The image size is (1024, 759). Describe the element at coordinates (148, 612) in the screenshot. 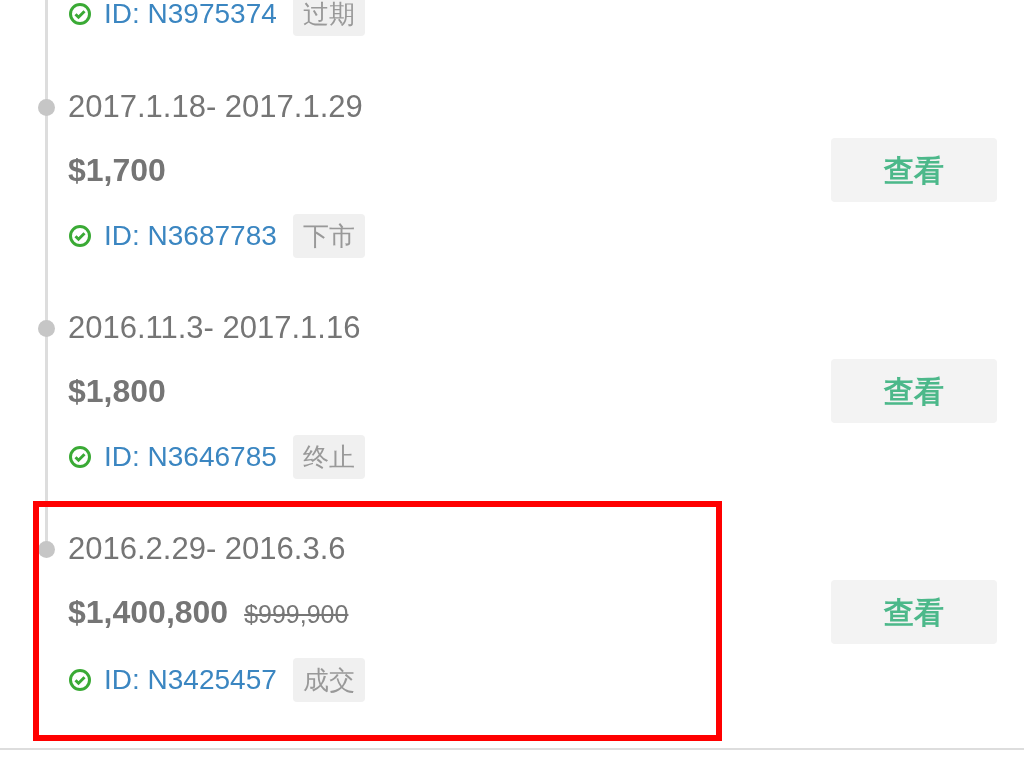

I see `price: $1,400,800` at that location.